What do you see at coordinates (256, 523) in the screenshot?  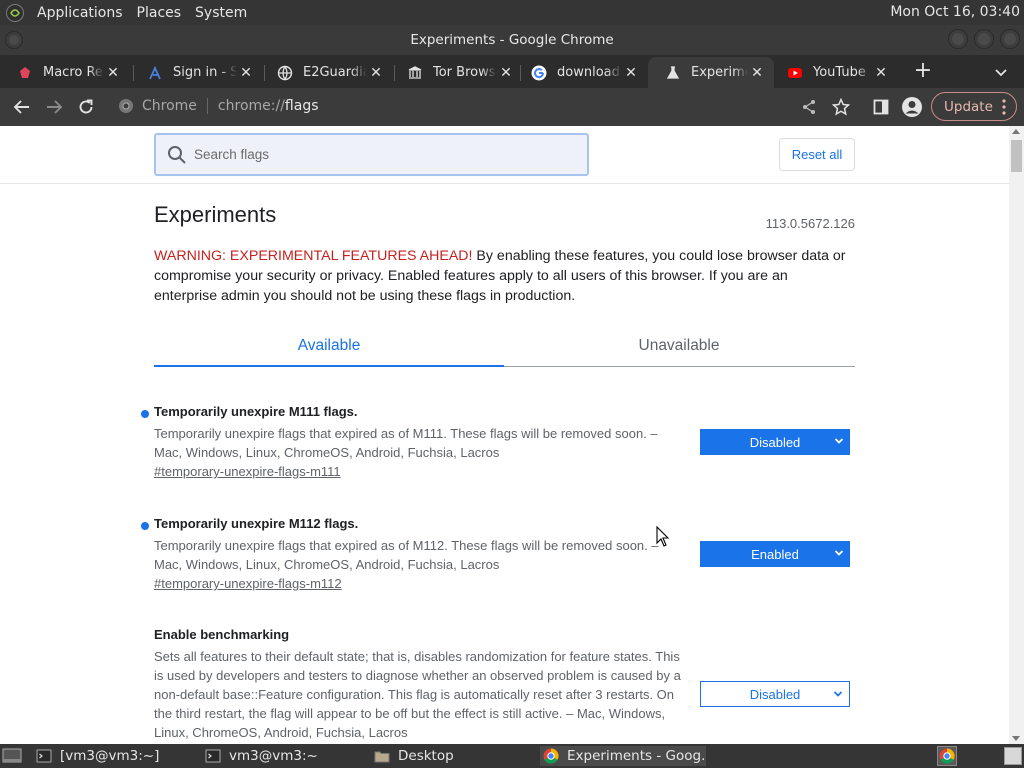 I see `flag-name: Temporarily unexpire M112 flags.` at bounding box center [256, 523].